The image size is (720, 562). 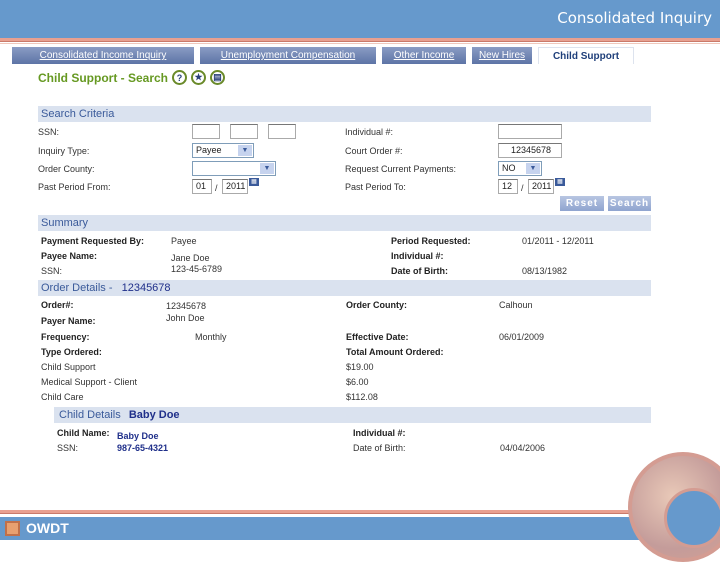 What do you see at coordinates (154, 415) in the screenshot?
I see `child-details-name: Baby Doe` at bounding box center [154, 415].